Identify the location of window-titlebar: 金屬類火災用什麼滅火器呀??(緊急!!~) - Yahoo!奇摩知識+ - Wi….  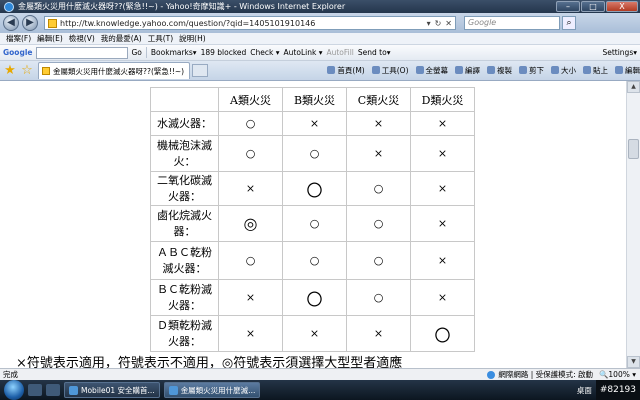
(320, 6).